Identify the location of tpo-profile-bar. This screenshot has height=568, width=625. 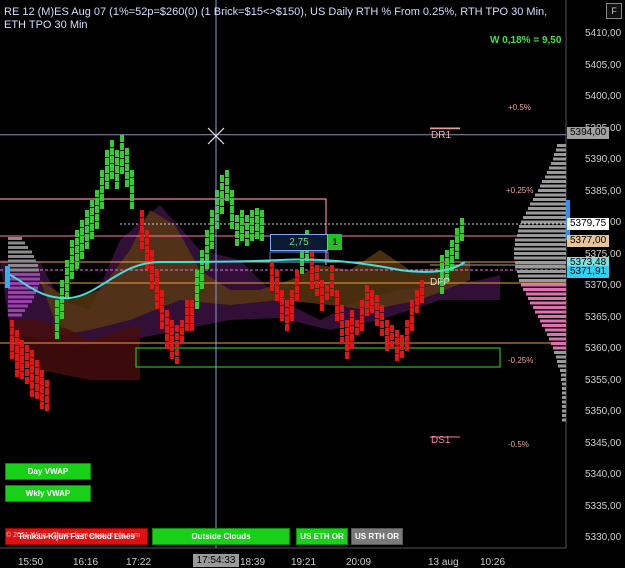
(24, 279).